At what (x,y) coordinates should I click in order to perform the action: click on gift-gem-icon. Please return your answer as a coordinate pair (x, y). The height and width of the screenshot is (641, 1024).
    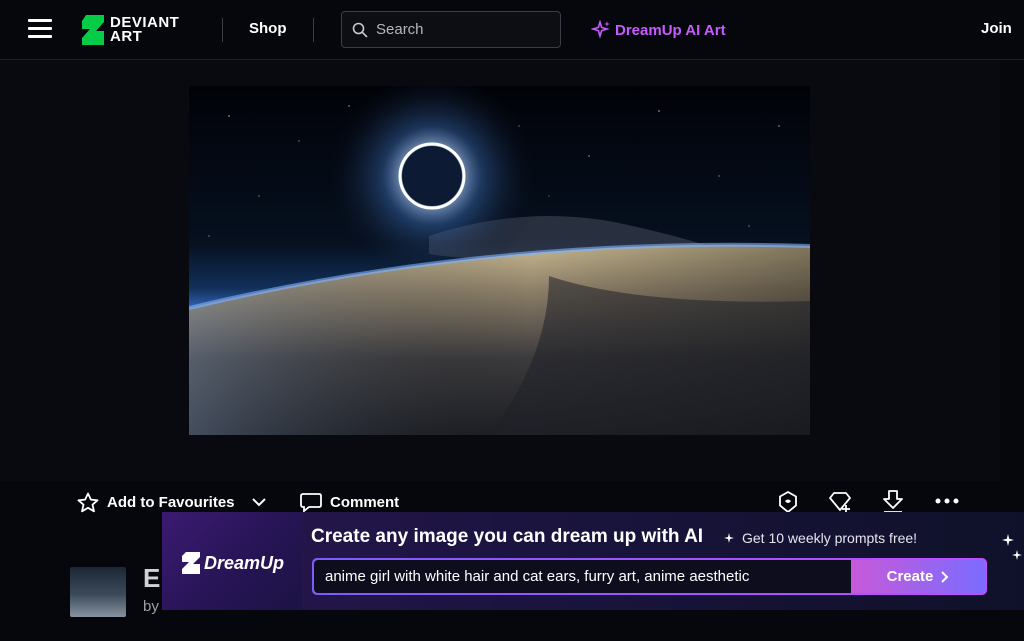
    Looking at the image, I should click on (841, 502).